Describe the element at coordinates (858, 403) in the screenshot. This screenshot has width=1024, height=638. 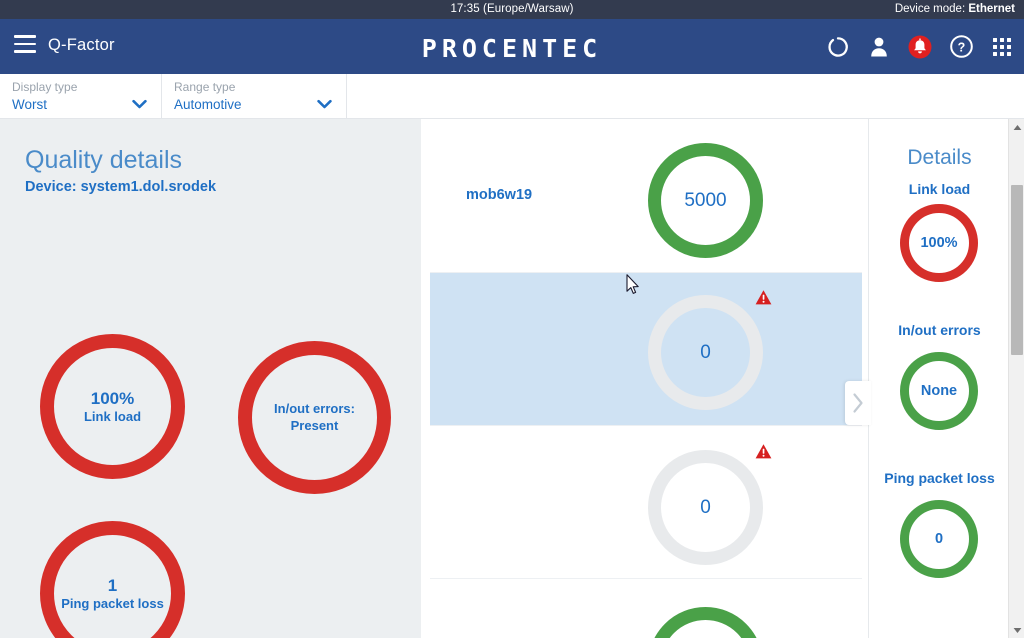
I see `expand-details-chevron-right-icon` at that location.